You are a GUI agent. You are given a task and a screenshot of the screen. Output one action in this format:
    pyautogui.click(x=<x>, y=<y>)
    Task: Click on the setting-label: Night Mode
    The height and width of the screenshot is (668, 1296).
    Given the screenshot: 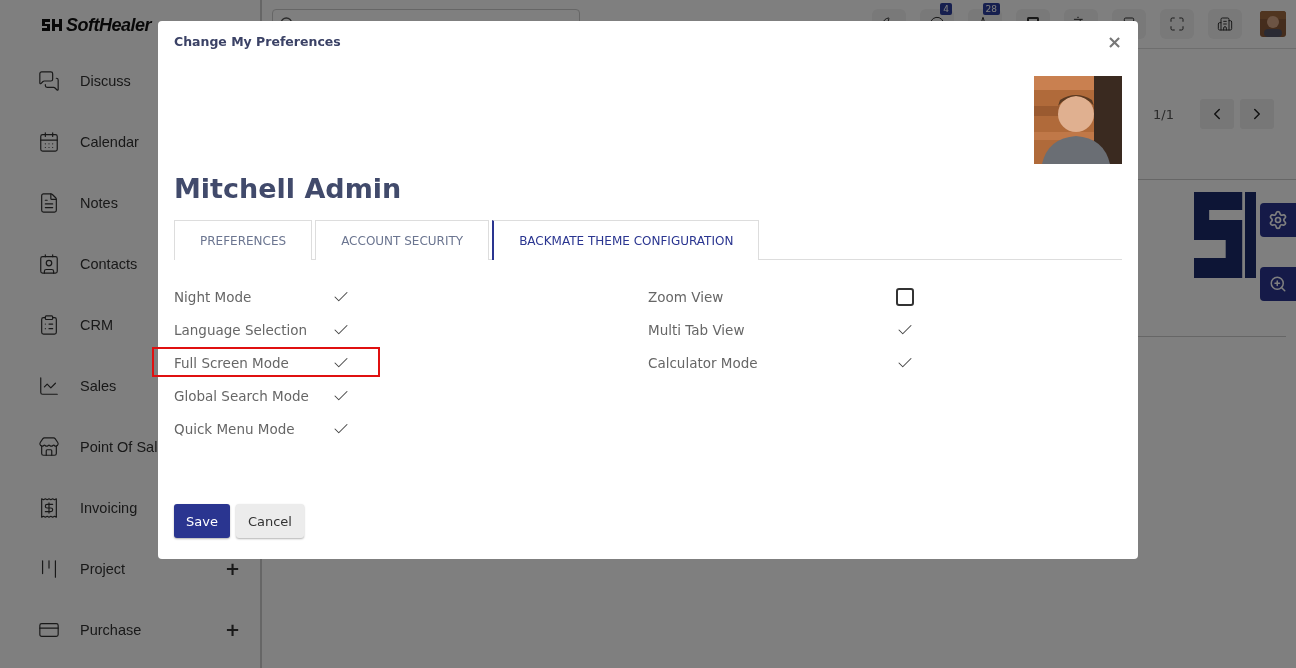 What is the action you would take?
    pyautogui.click(x=213, y=296)
    